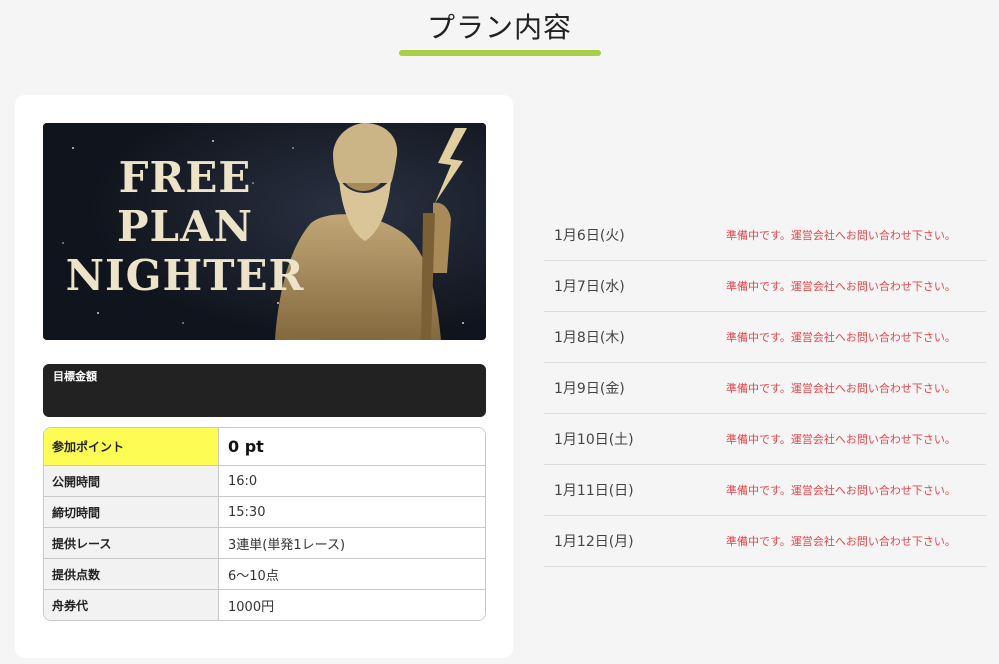 This screenshot has width=999, height=664. I want to click on info-row-close-time: 締切時間 15:30, so click(264, 511).